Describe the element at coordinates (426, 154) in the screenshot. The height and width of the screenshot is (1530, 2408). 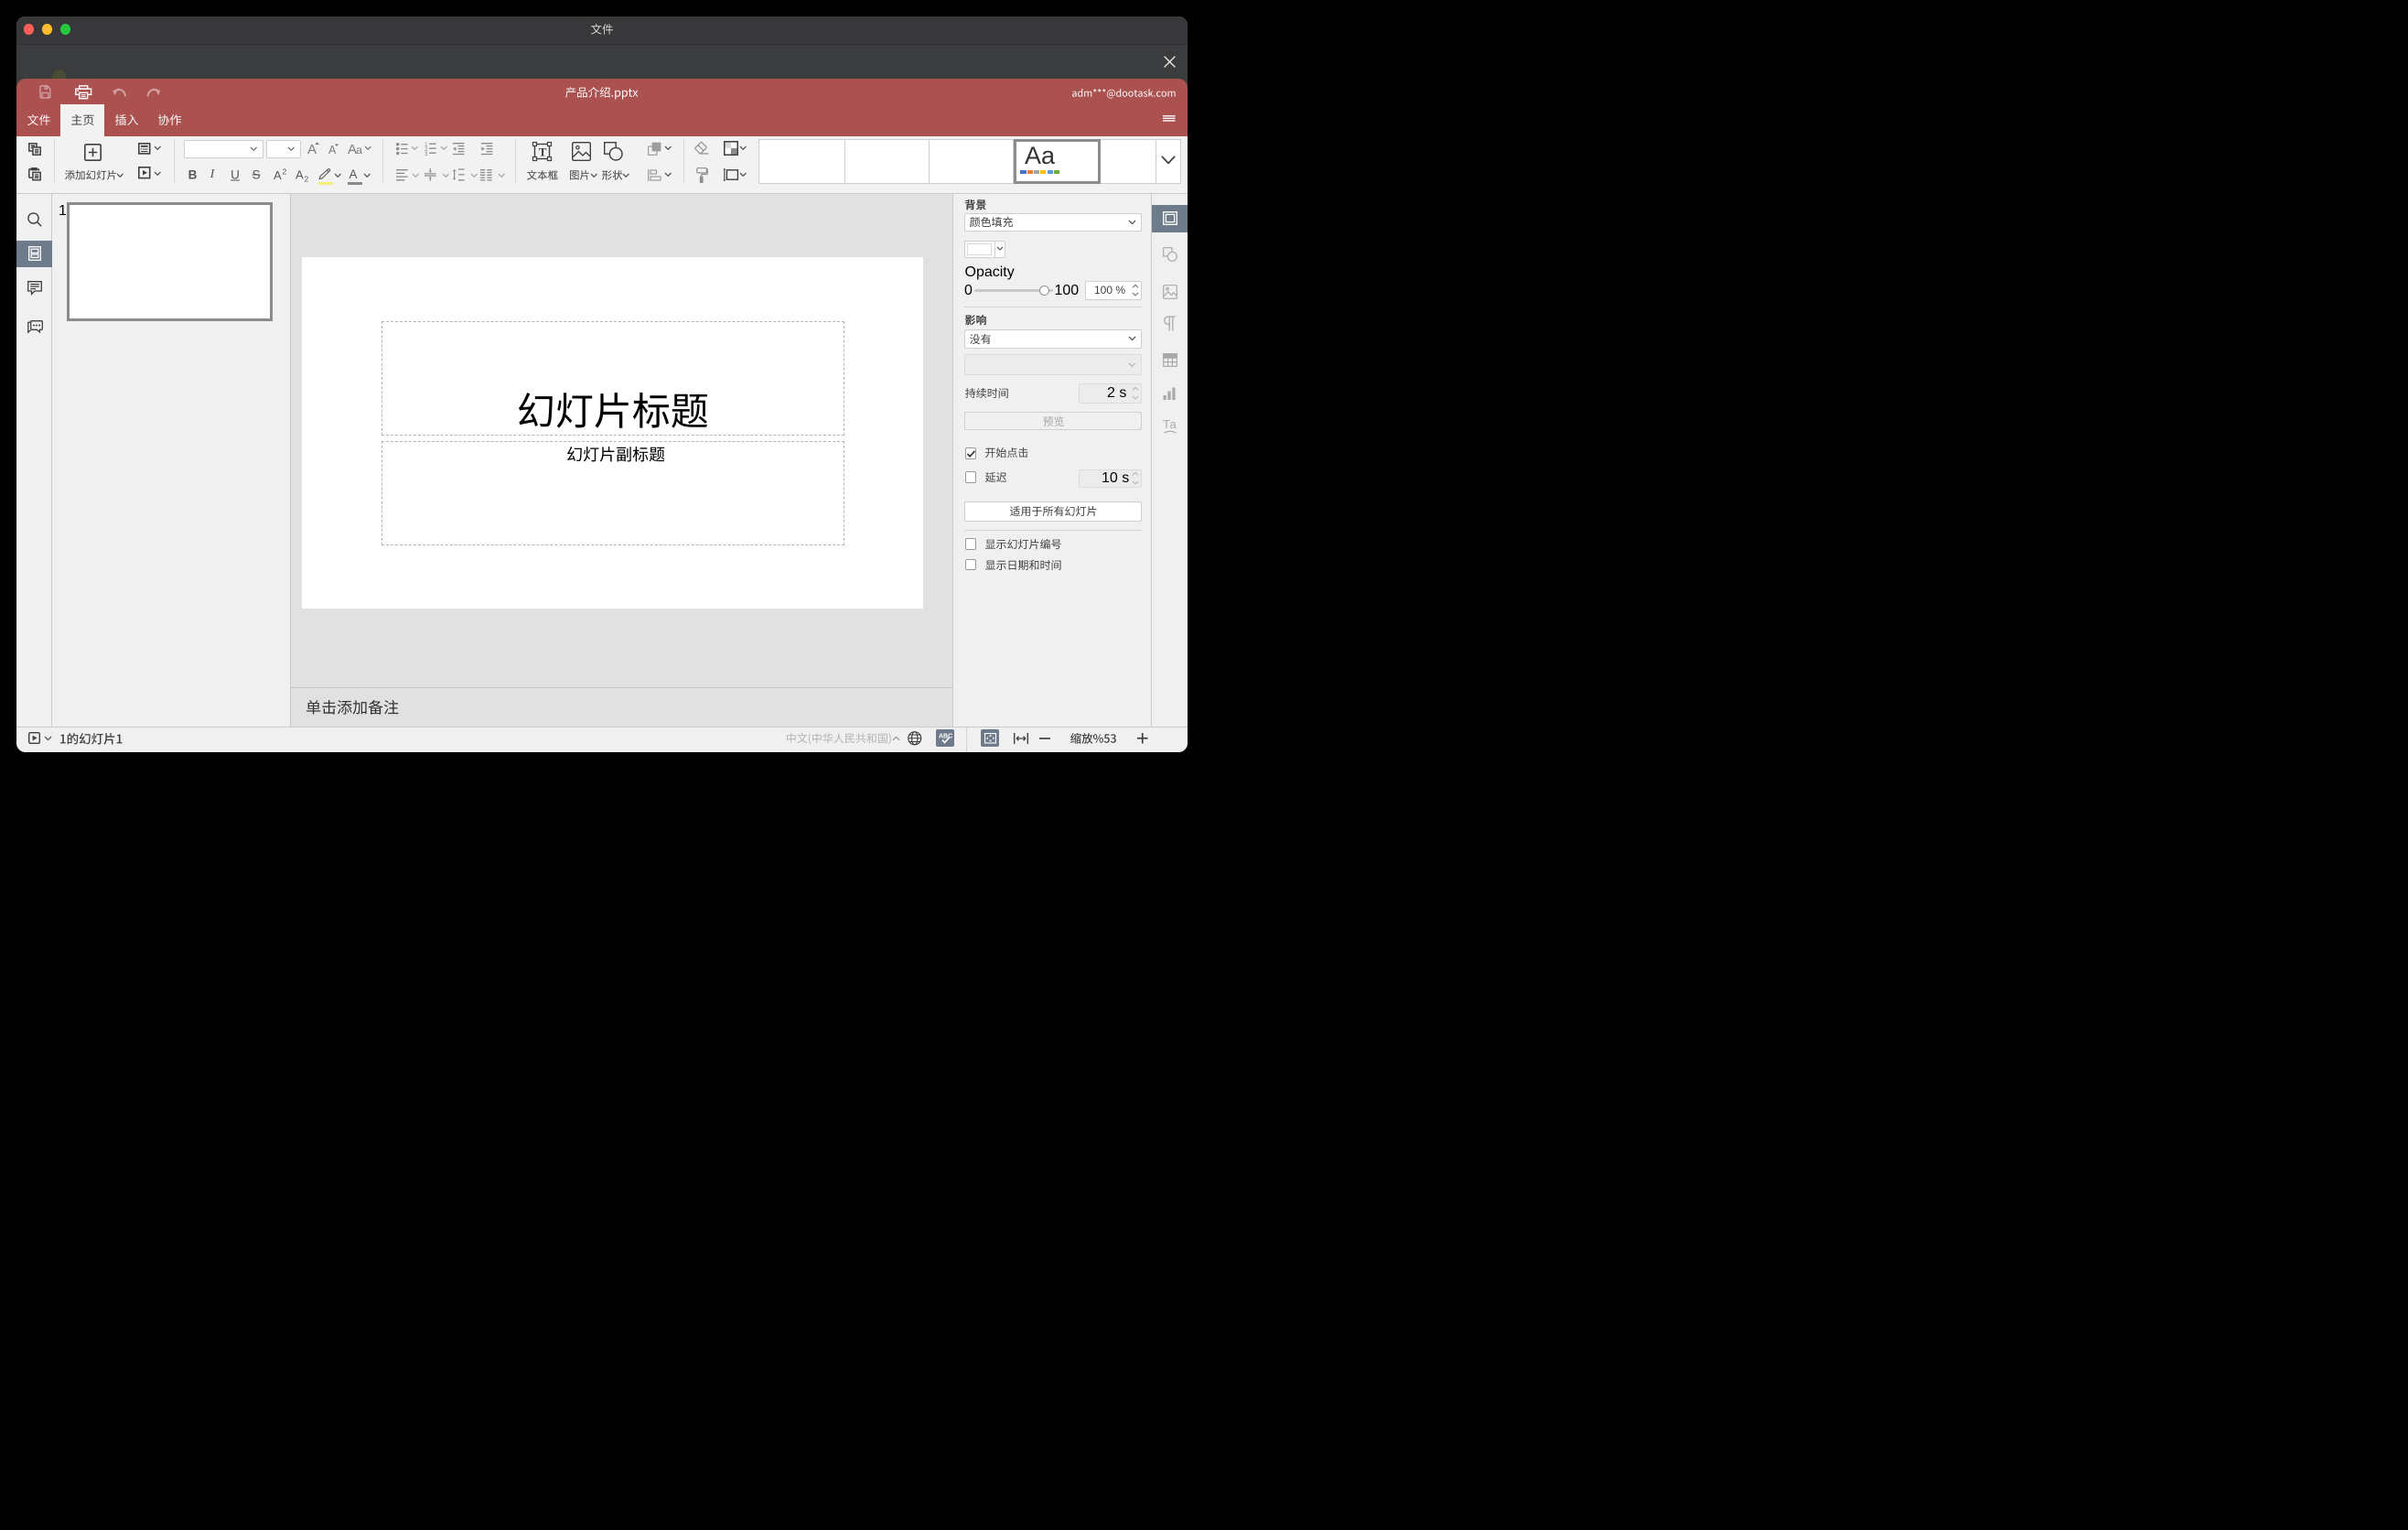
I see `svg-text: 3` at that location.